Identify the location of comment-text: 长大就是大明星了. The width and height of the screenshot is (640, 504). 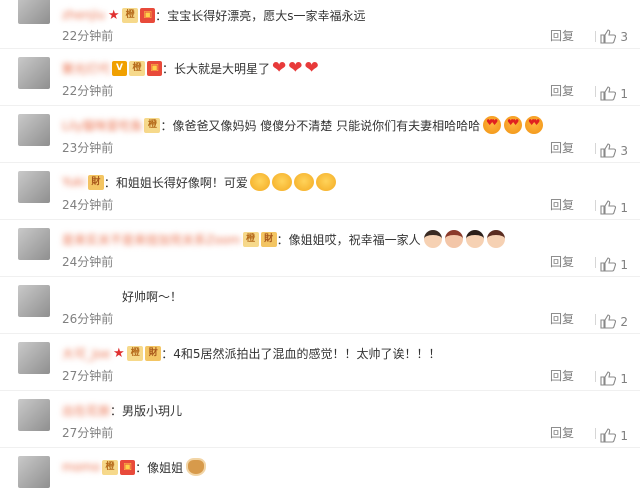
(222, 68).